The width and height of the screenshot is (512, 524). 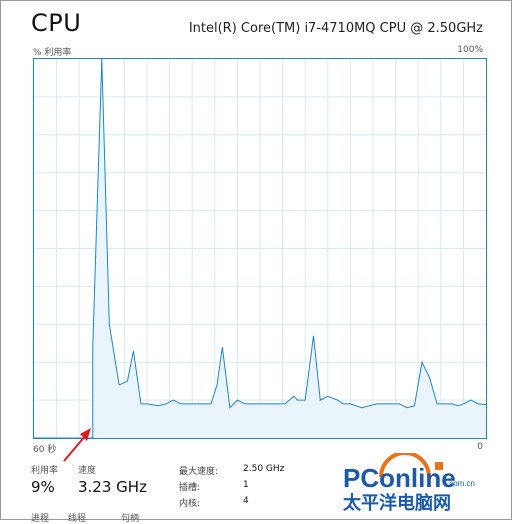 I want to click on watermark-brand: PConline, so click(x=399, y=478).